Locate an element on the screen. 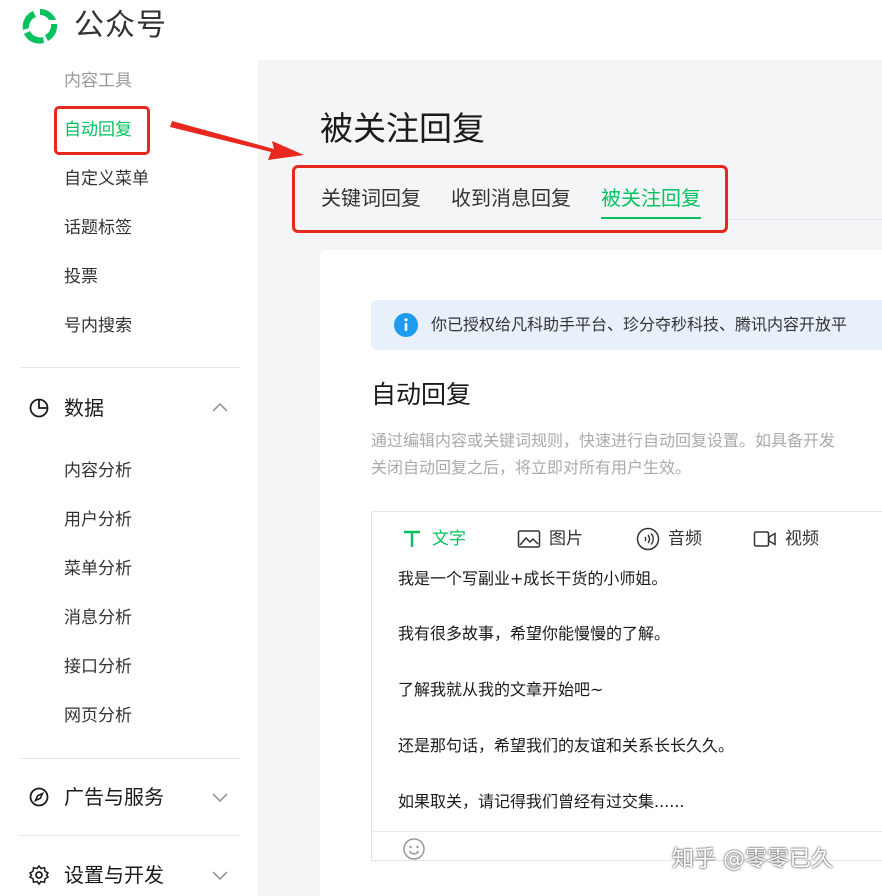  toolbar-label: 图片 is located at coordinates (566, 539).